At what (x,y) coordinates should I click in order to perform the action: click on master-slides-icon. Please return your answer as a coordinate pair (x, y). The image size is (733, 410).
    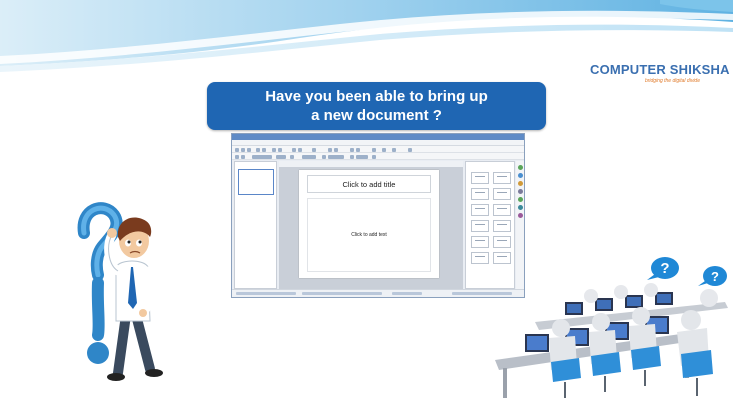
    Looking at the image, I should click on (520, 191).